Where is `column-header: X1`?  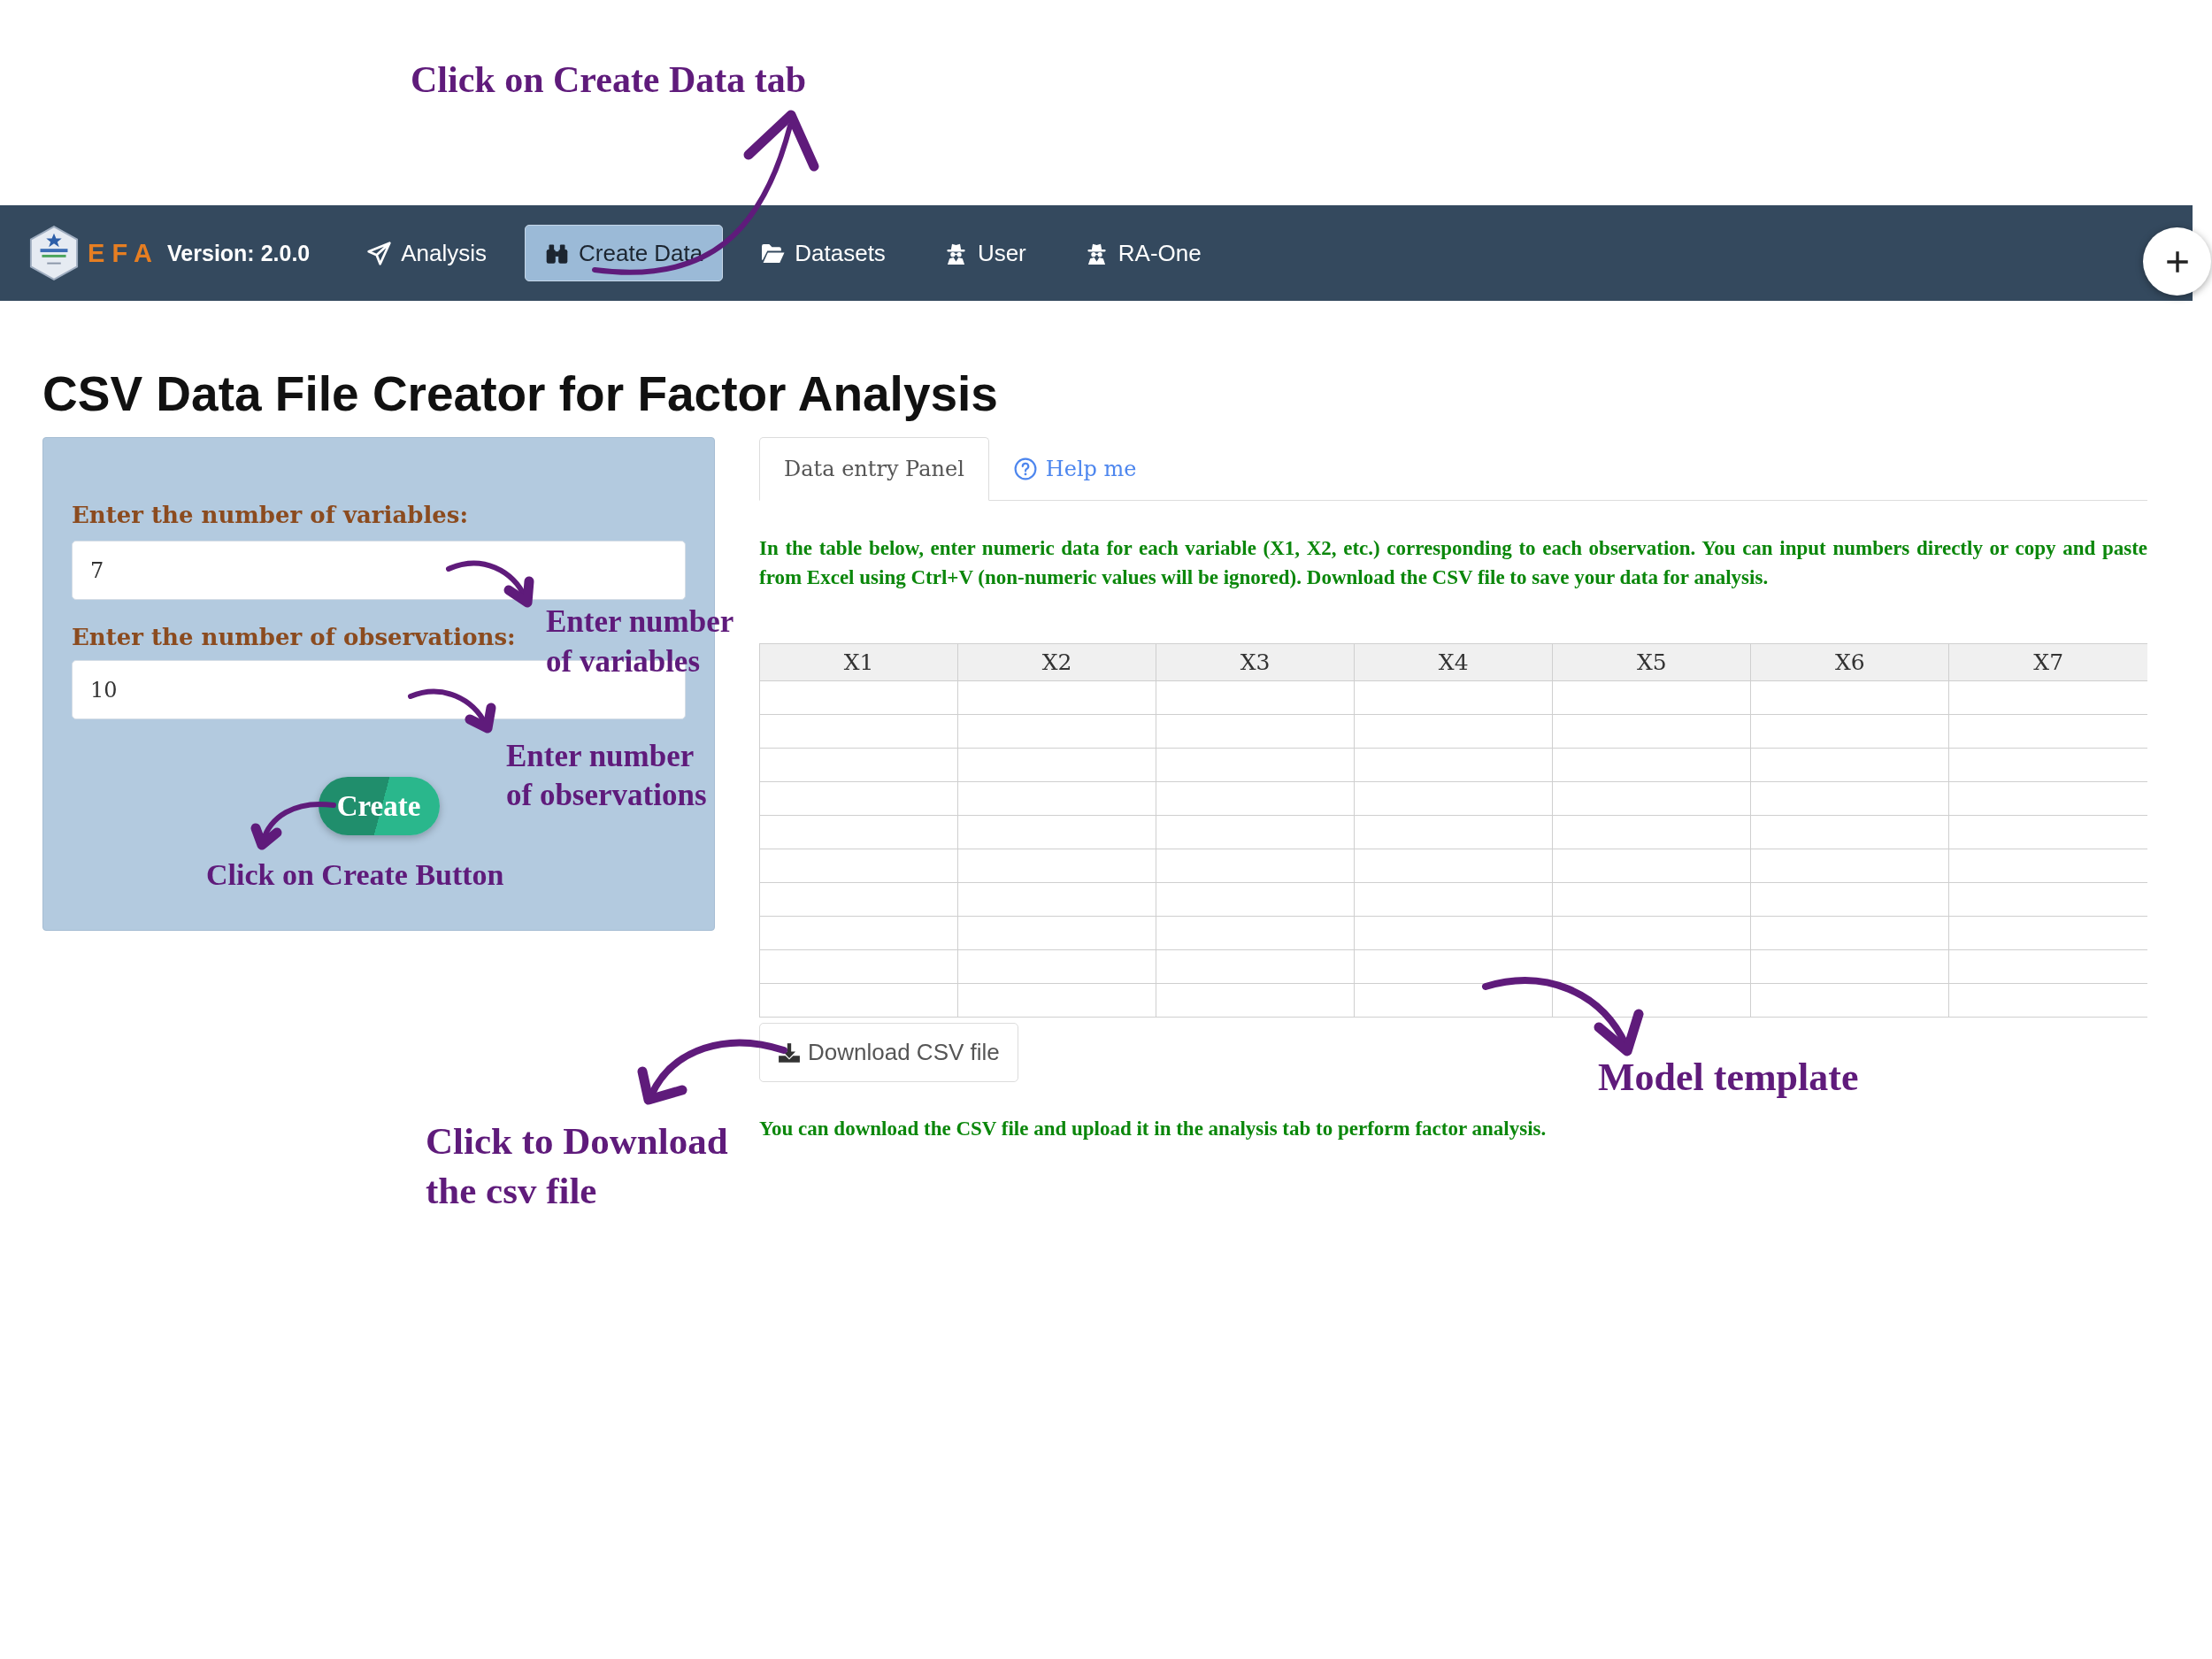
column-header: X1 is located at coordinates (859, 662).